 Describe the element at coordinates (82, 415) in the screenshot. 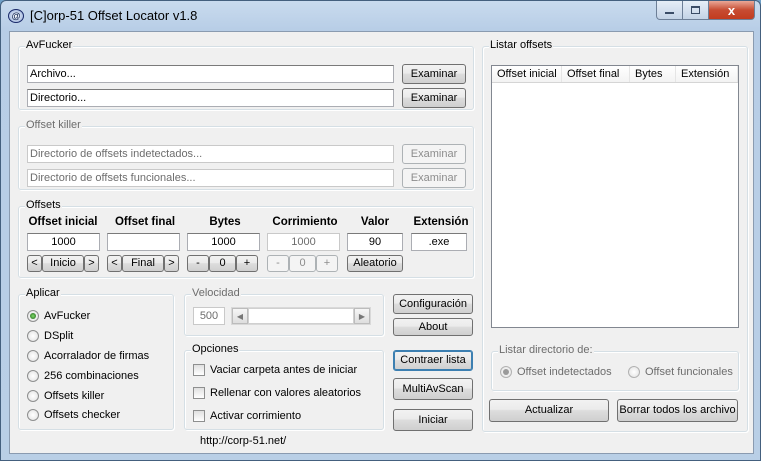

I see `aplicar-option-label: Offsets checker` at that location.